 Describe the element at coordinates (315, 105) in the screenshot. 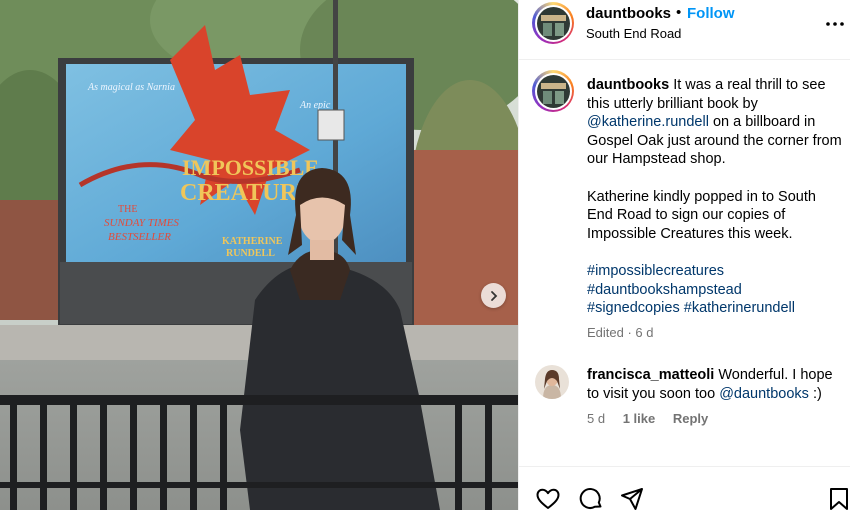

I see `billboard-tagline-2: An epic` at that location.